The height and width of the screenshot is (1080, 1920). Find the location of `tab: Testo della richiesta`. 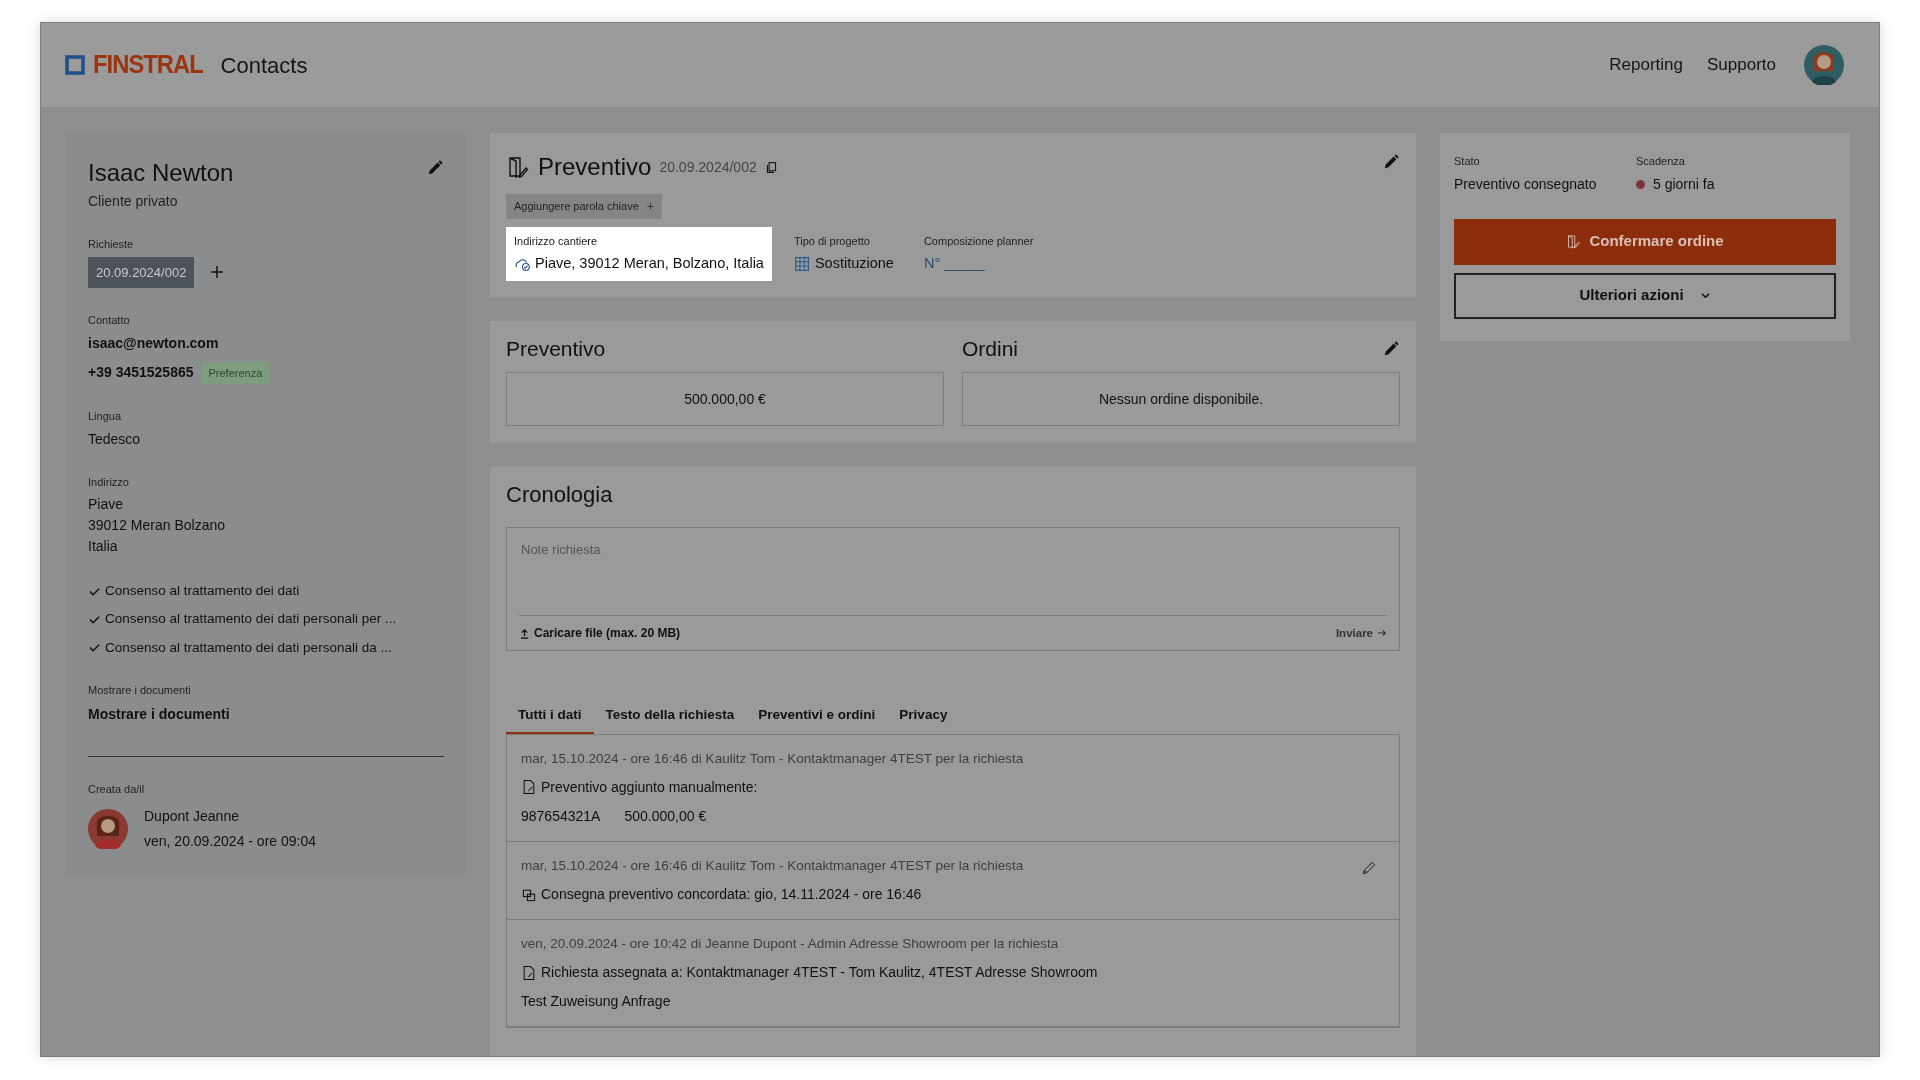

tab: Testo della richiesta is located at coordinates (670, 716).